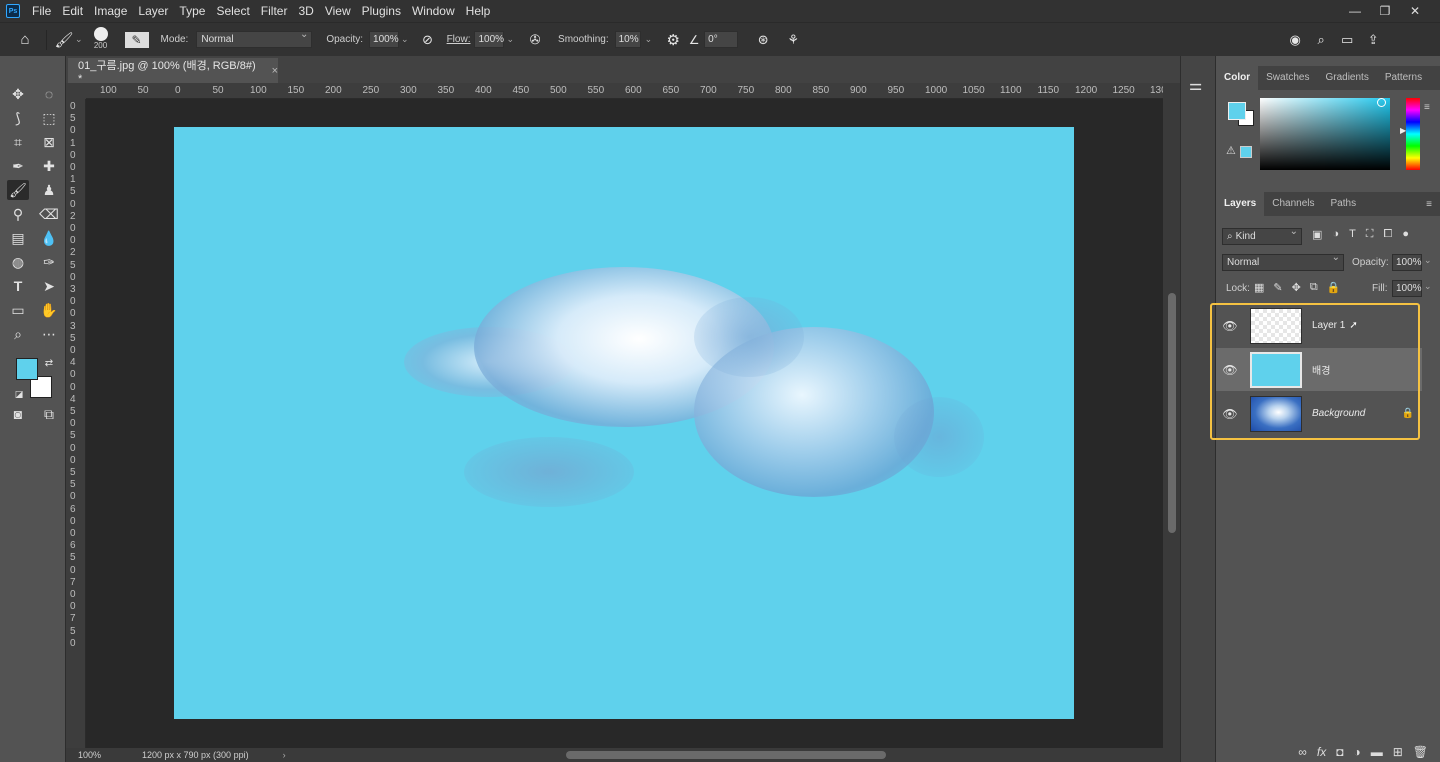 The width and height of the screenshot is (1440, 762). What do you see at coordinates (1237, 78) in the screenshot?
I see `tab-color: Color` at bounding box center [1237, 78].